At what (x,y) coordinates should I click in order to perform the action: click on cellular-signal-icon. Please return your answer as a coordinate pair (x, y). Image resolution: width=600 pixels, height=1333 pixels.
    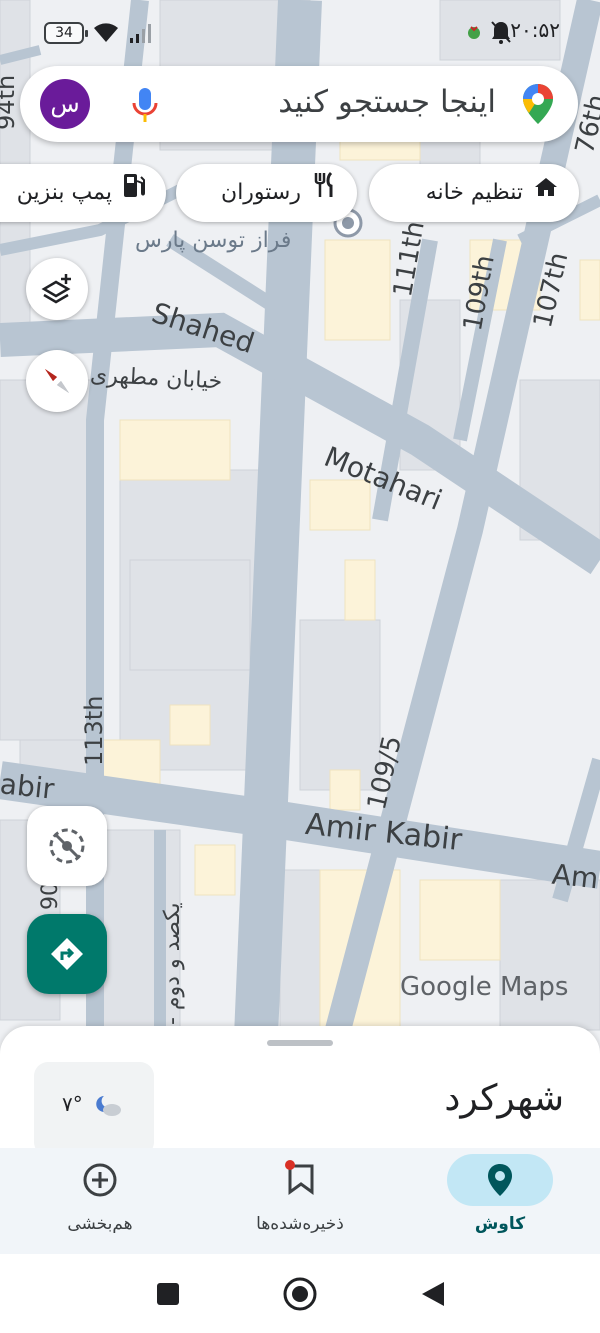
    Looking at the image, I should click on (140, 35).